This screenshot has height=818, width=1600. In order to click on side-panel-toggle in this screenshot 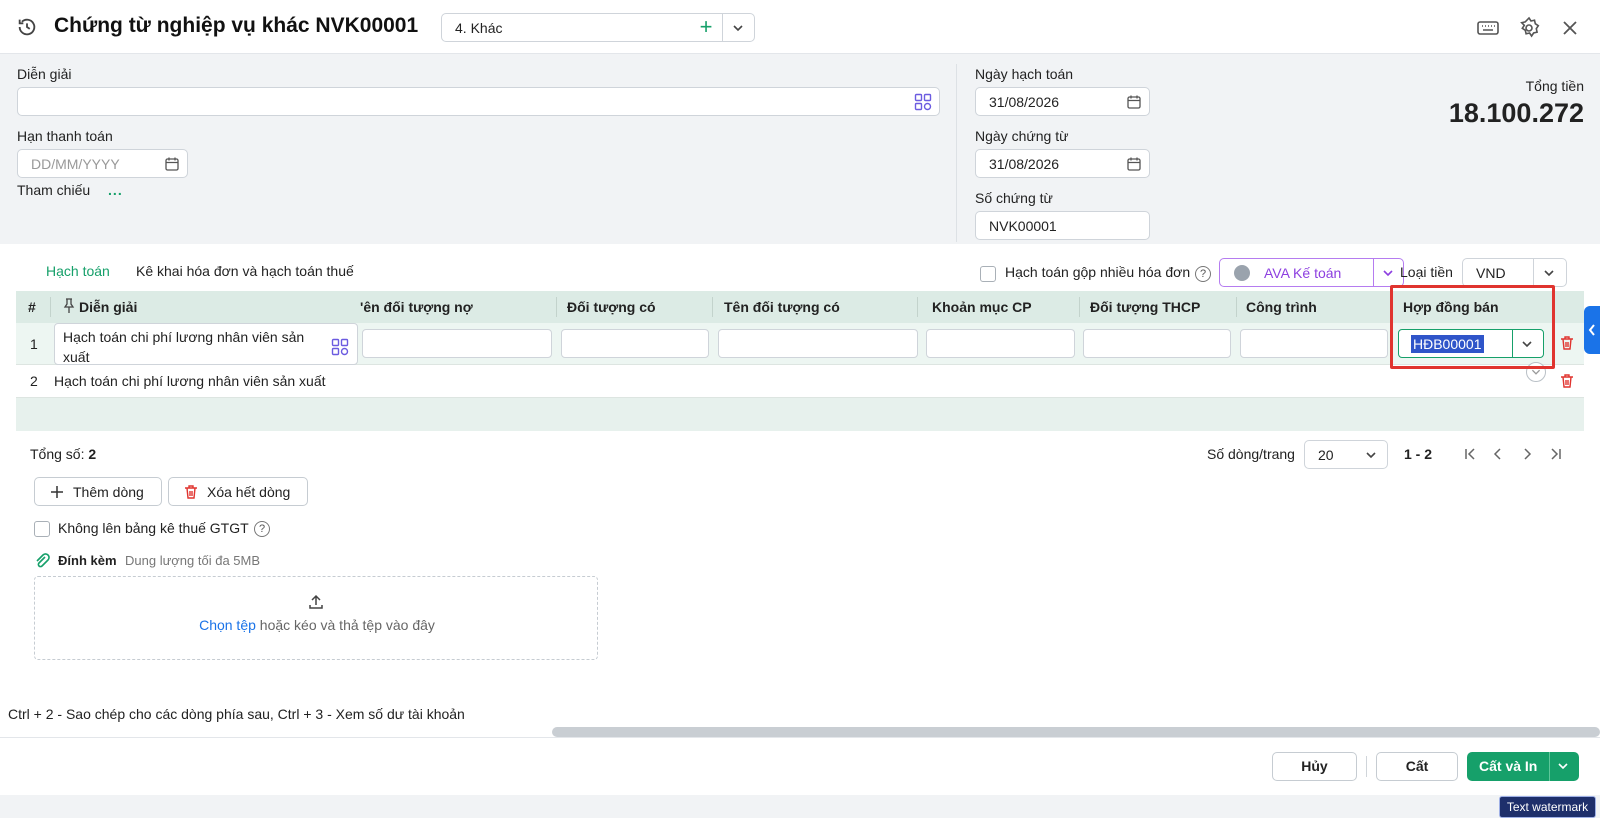, I will do `click(1592, 330)`.